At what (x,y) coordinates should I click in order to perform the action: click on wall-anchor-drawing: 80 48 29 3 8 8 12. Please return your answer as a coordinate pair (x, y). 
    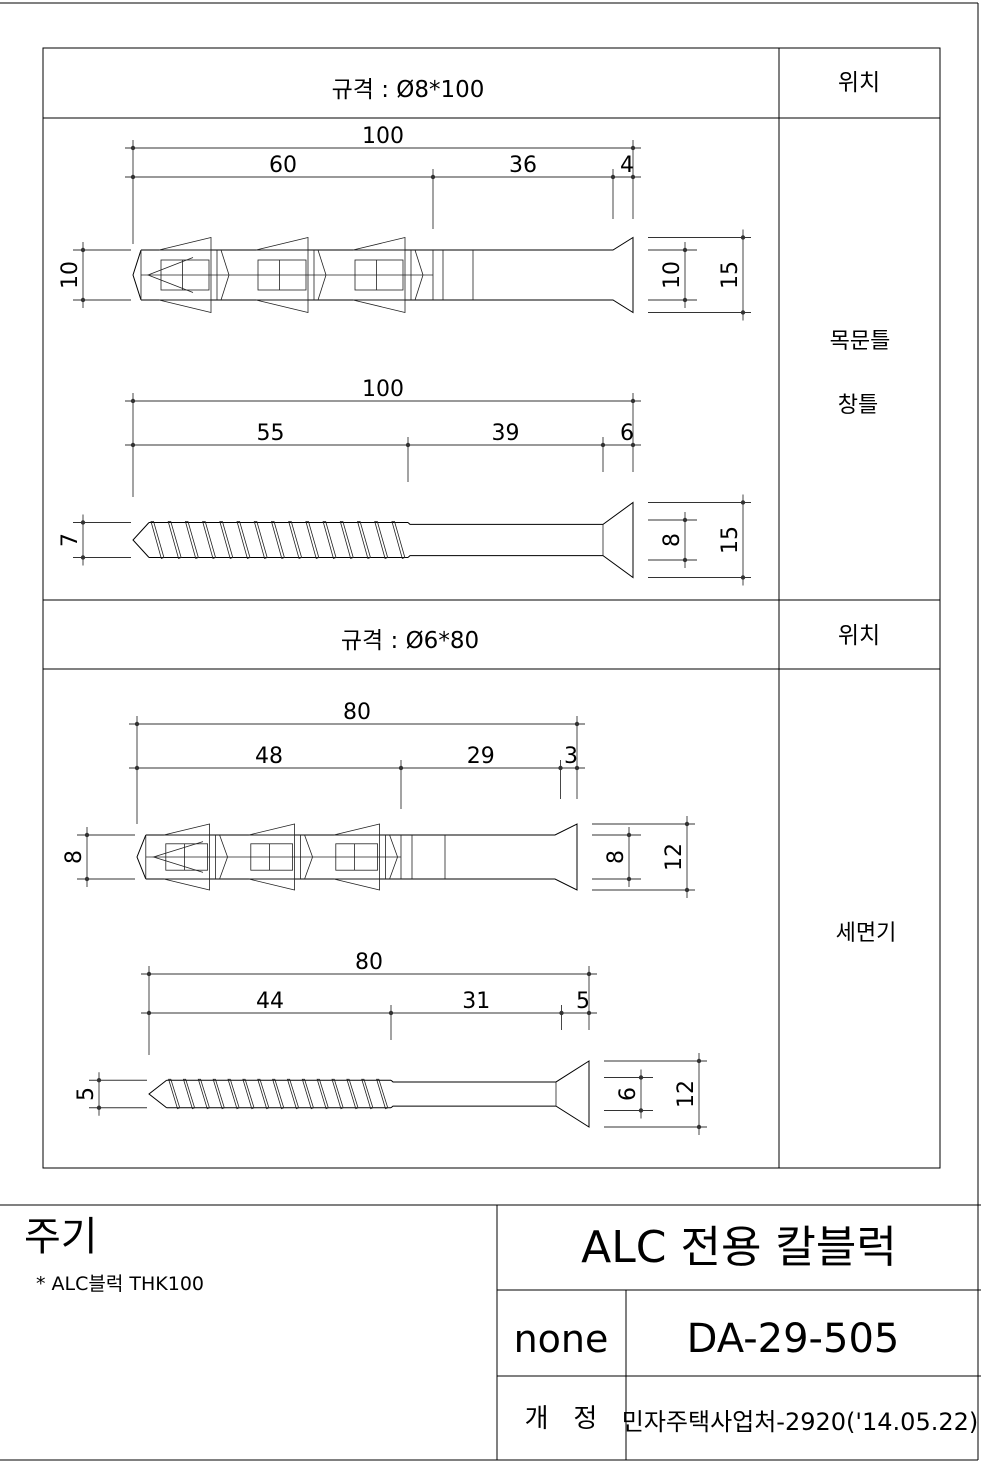
    Looking at the image, I should click on (378, 799).